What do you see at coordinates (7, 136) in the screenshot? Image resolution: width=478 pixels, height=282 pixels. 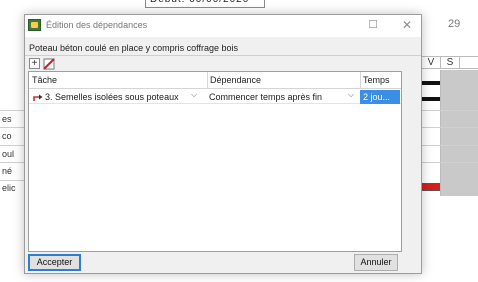 I see `background-row-text: co` at bounding box center [7, 136].